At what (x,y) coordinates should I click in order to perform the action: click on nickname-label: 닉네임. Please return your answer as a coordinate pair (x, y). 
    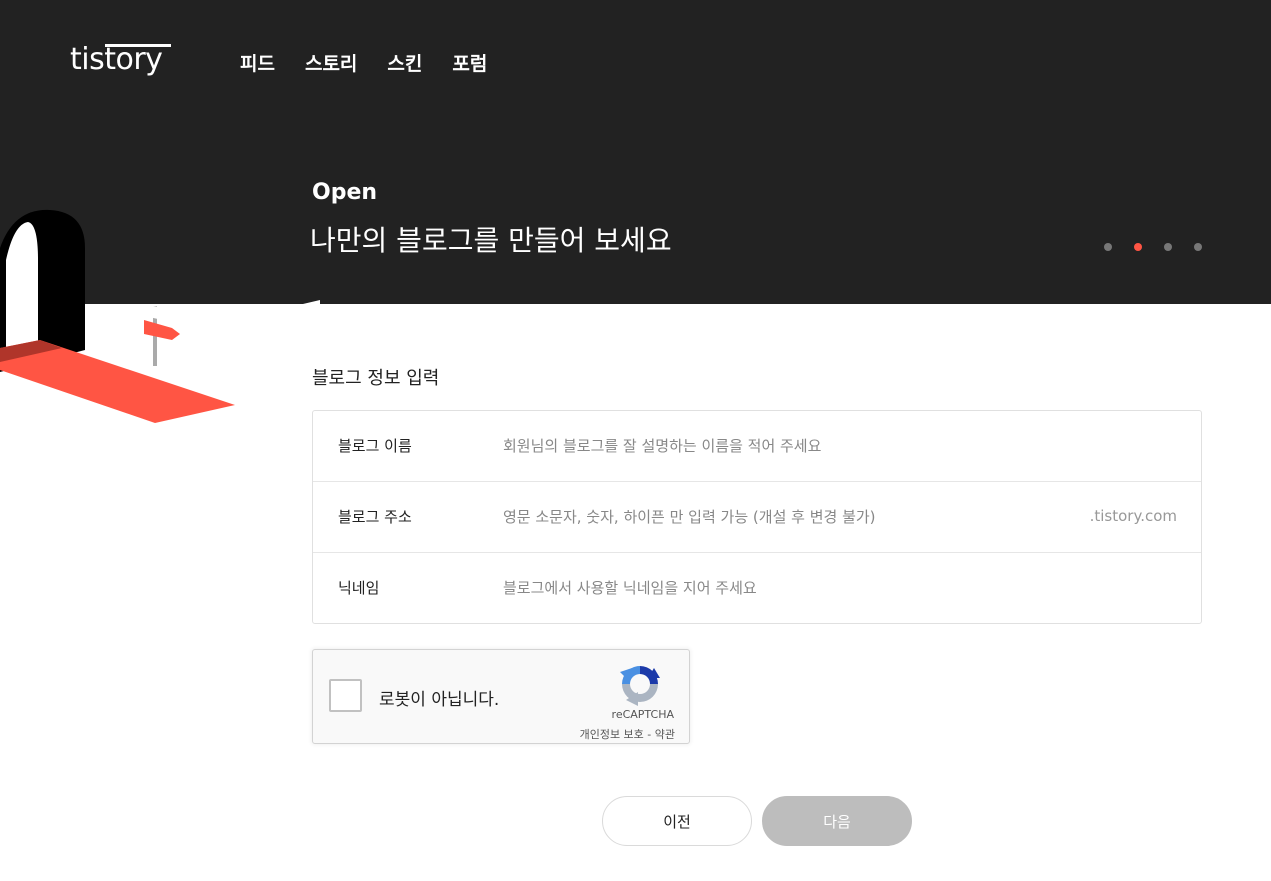
    Looking at the image, I should click on (359, 588).